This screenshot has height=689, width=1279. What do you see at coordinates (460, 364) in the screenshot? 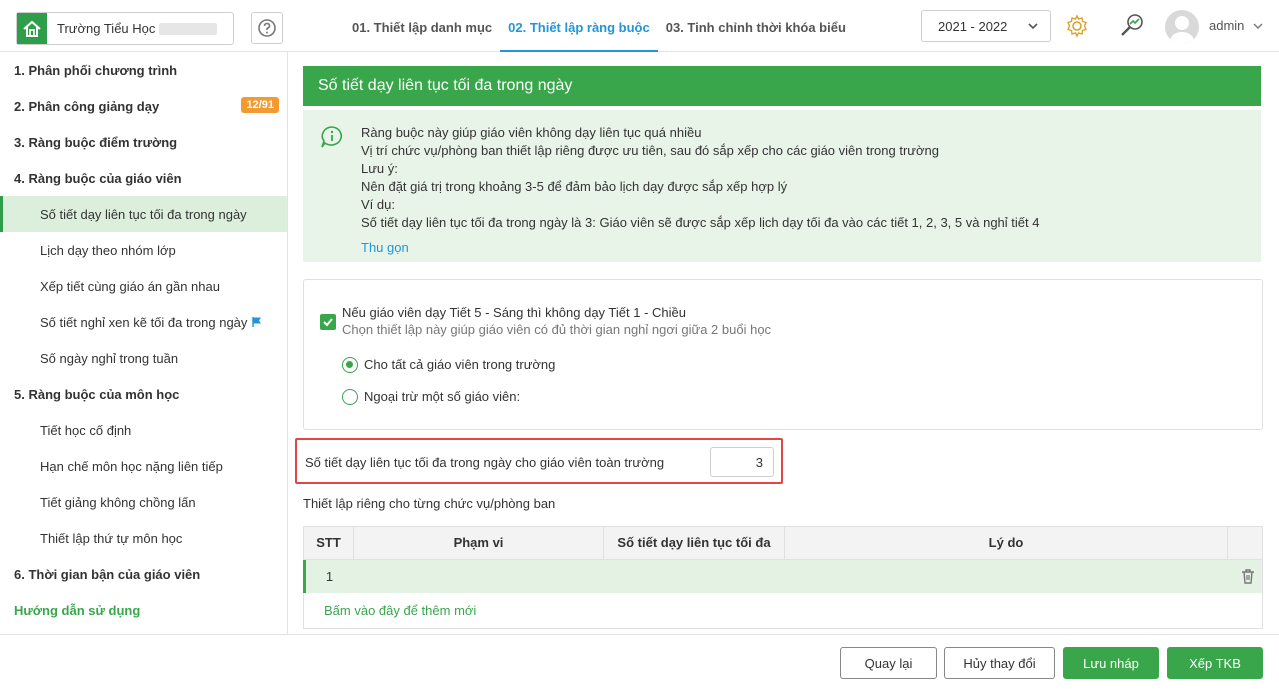
I see `radio-all-teachers-label: Cho tất cả giáo viên trong trường` at bounding box center [460, 364].